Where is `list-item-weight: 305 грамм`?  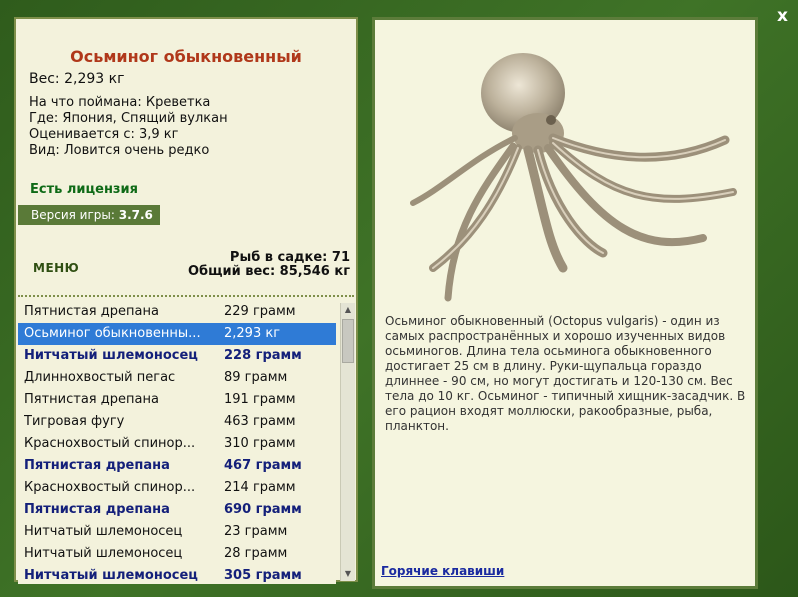 list-item-weight: 305 грамм is located at coordinates (263, 575).